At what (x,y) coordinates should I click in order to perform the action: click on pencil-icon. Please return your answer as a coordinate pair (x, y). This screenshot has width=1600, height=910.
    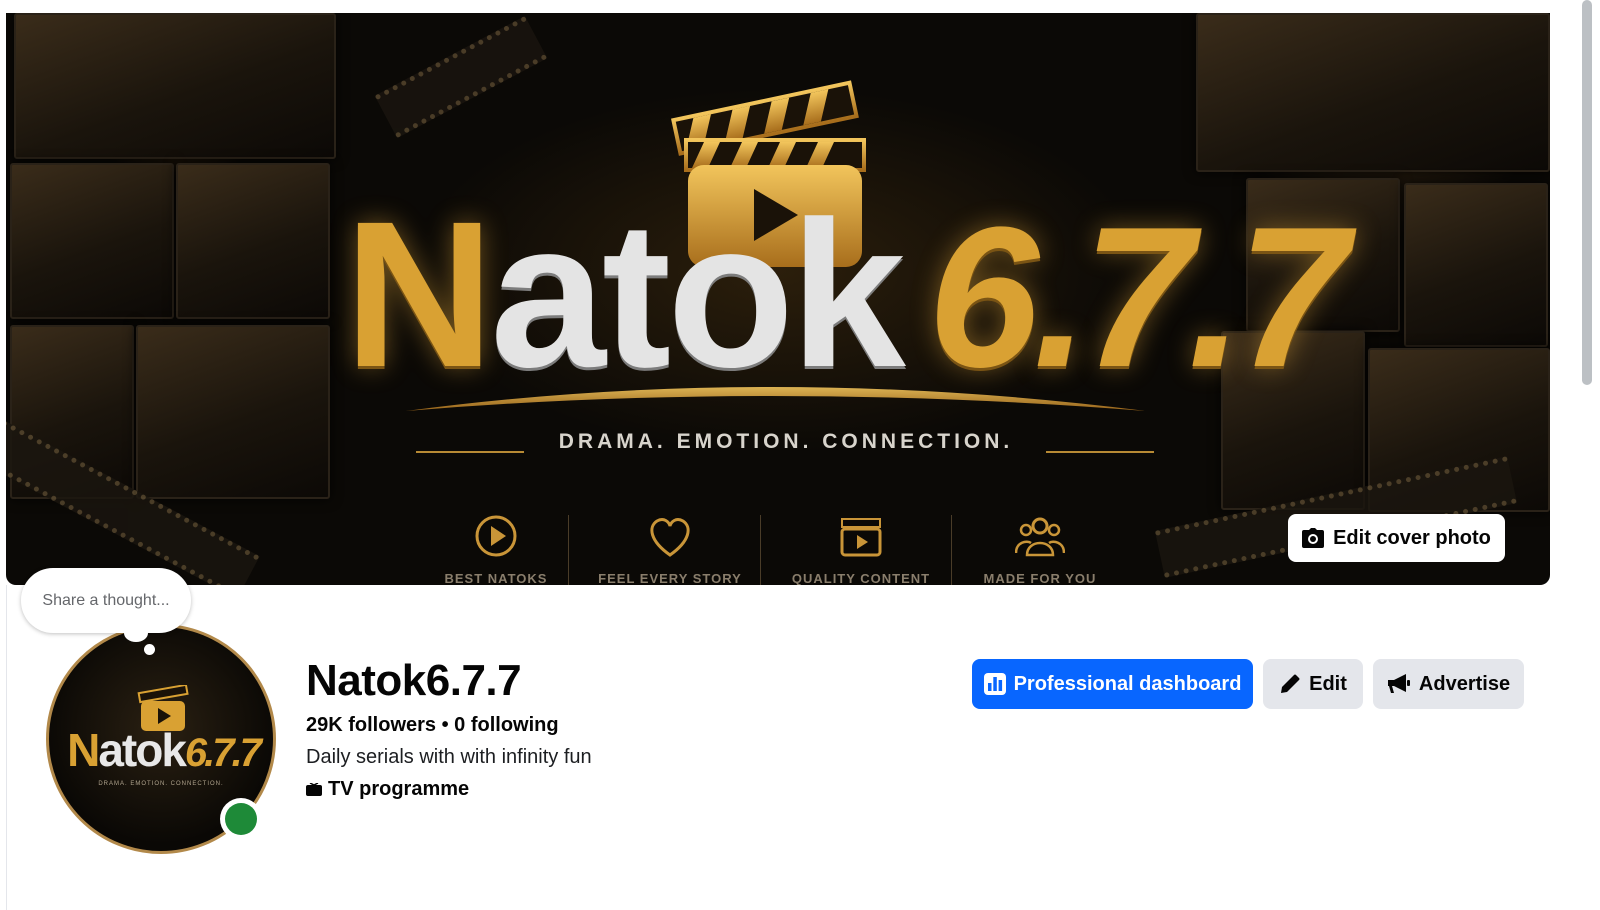
    Looking at the image, I should click on (1290, 683).